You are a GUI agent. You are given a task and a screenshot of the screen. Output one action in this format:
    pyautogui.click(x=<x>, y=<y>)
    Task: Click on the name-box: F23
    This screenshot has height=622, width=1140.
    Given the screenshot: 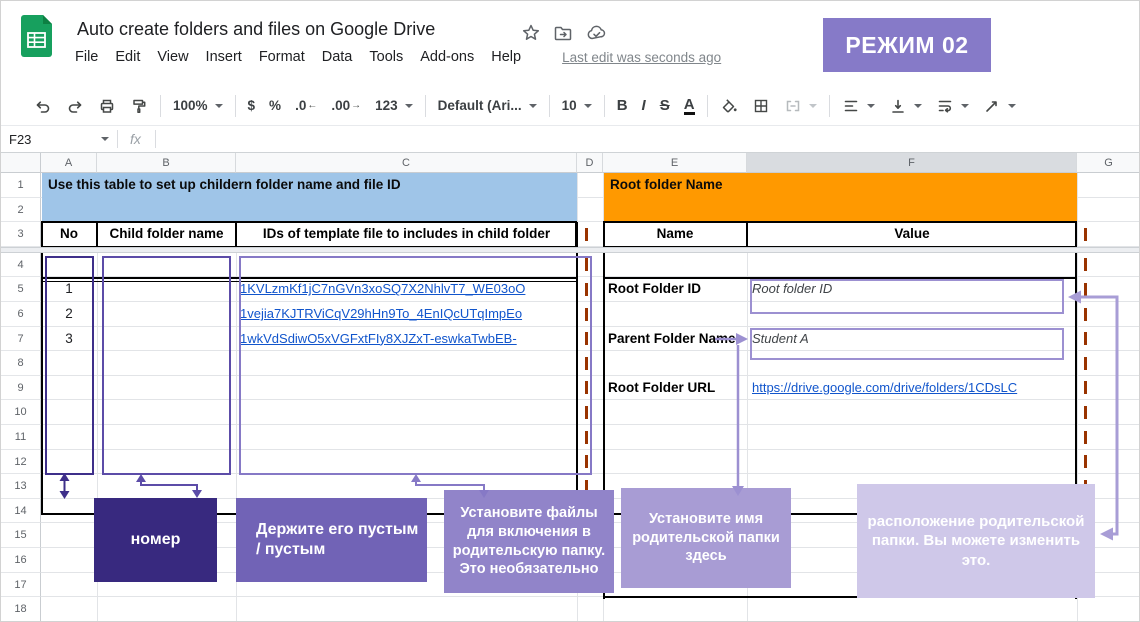 What is the action you would take?
    pyautogui.click(x=59, y=139)
    